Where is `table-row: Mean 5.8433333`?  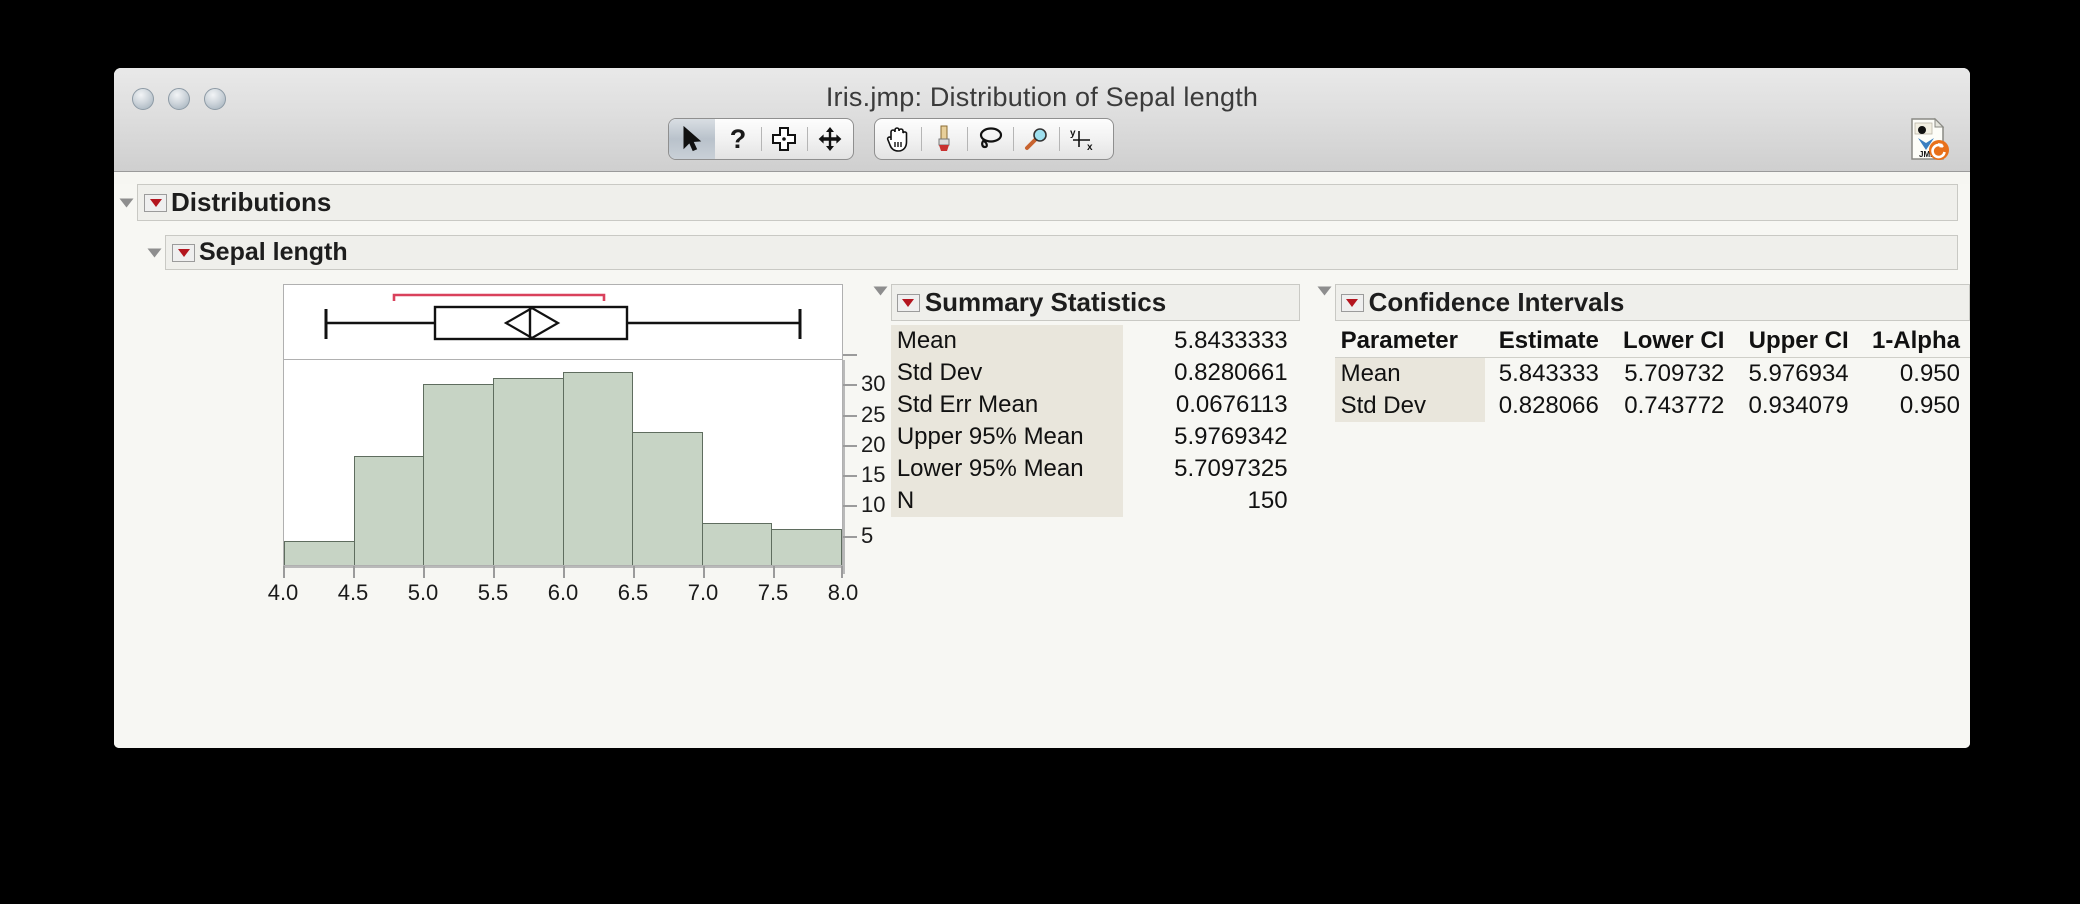
table-row: Mean 5.8433333 is located at coordinates (1095, 341).